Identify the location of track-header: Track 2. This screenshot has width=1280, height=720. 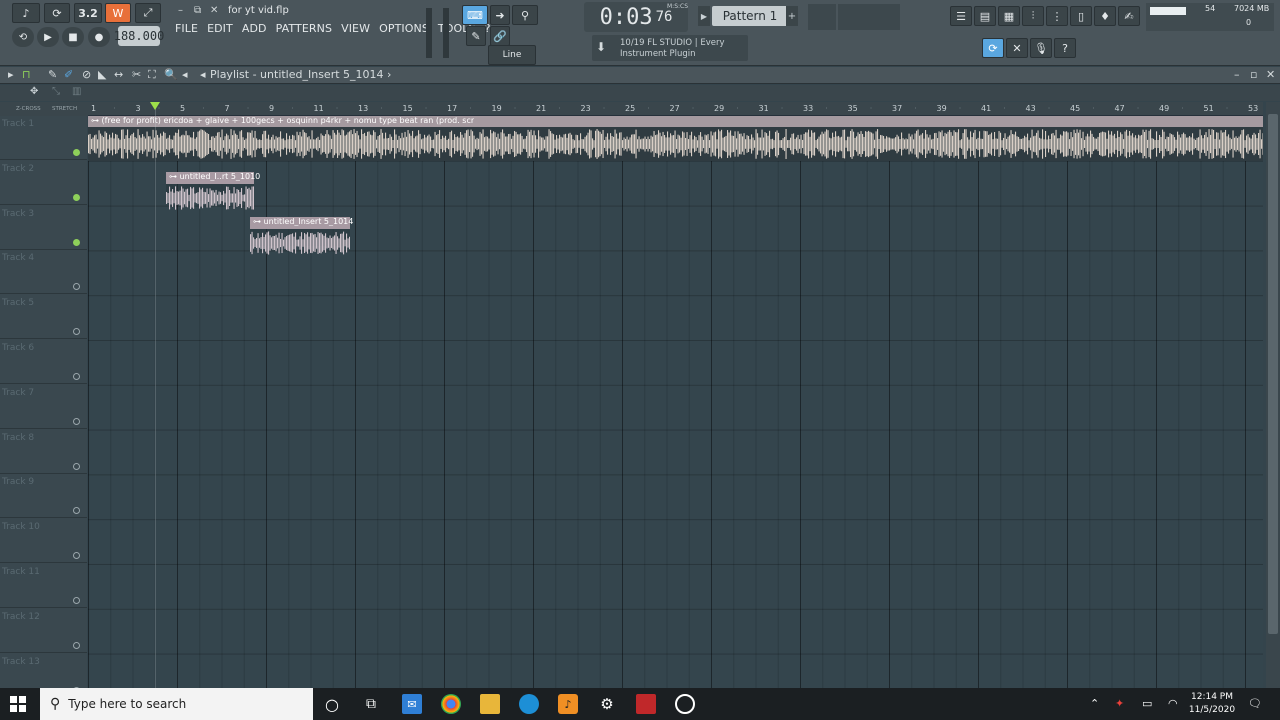
(43, 183).